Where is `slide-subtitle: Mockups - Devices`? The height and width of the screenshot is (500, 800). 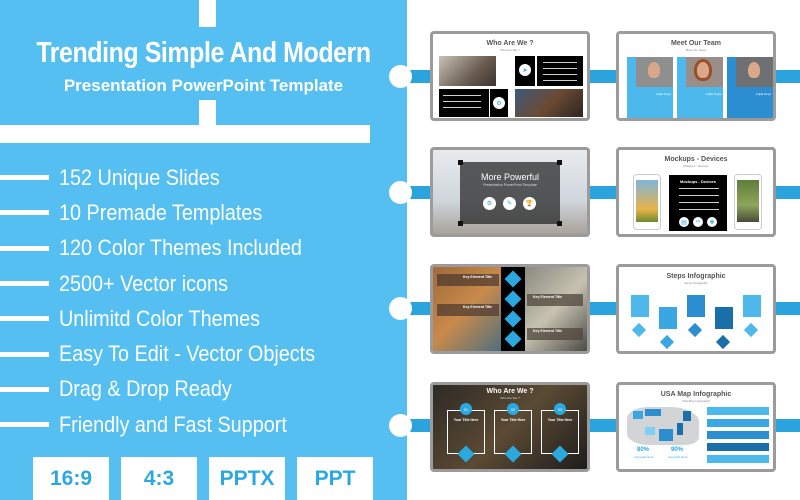 slide-subtitle: Mockups - Devices is located at coordinates (696, 166).